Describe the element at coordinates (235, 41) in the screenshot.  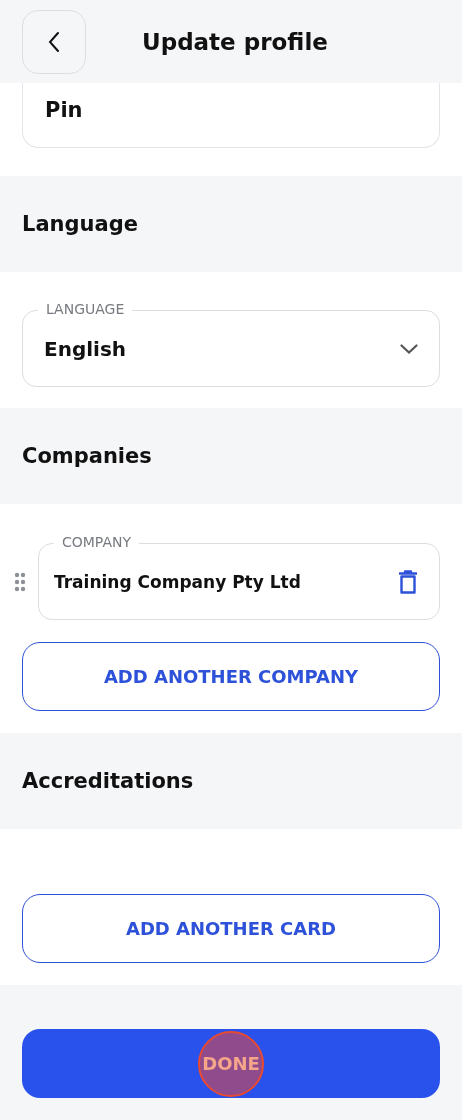
I see `screen-title: Update profile` at that location.